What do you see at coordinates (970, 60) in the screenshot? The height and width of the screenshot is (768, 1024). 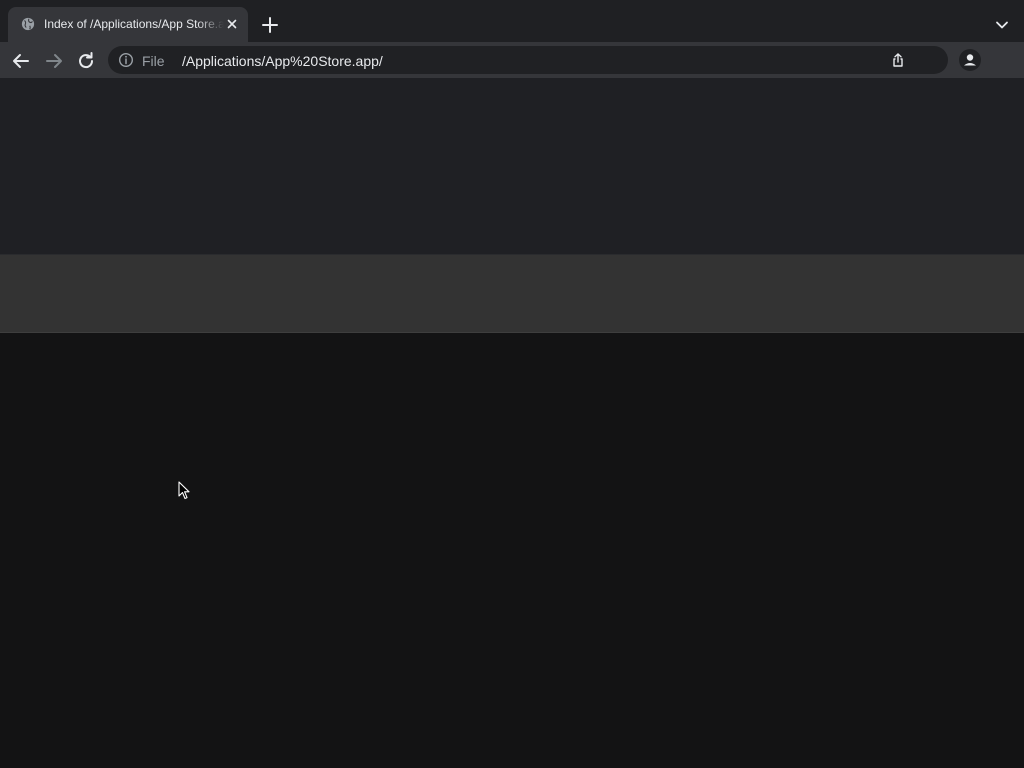 I see `profile-icon` at bounding box center [970, 60].